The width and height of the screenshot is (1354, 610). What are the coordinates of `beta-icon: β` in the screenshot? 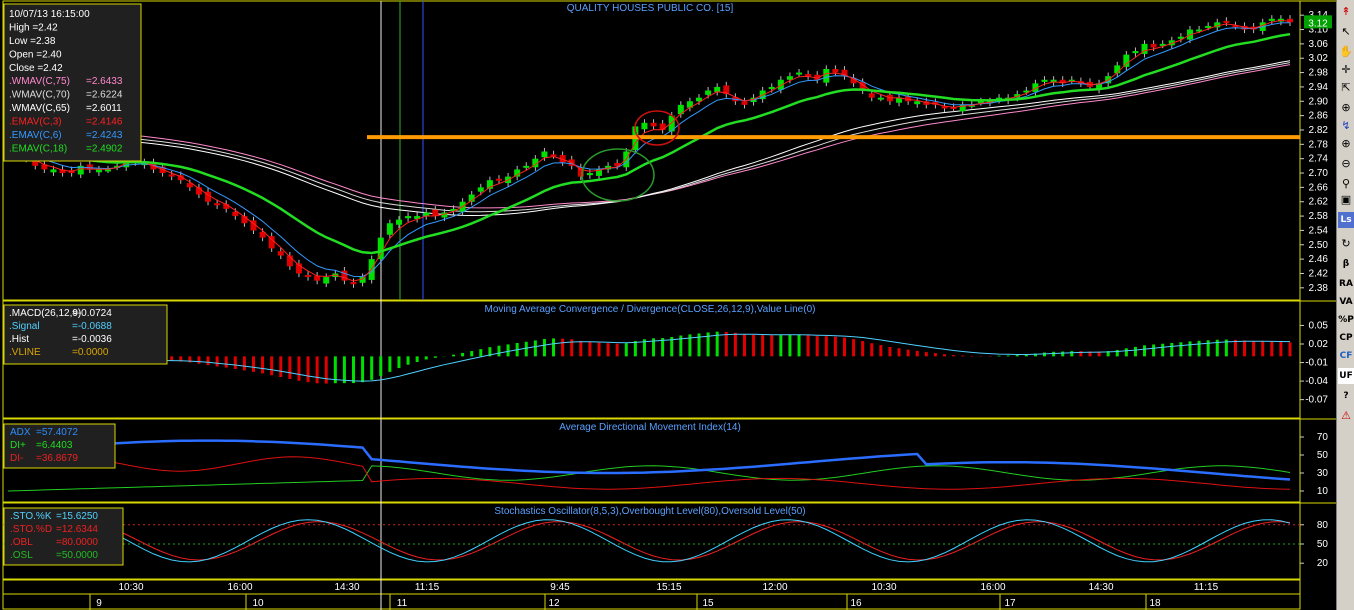 It's located at (1346, 264).